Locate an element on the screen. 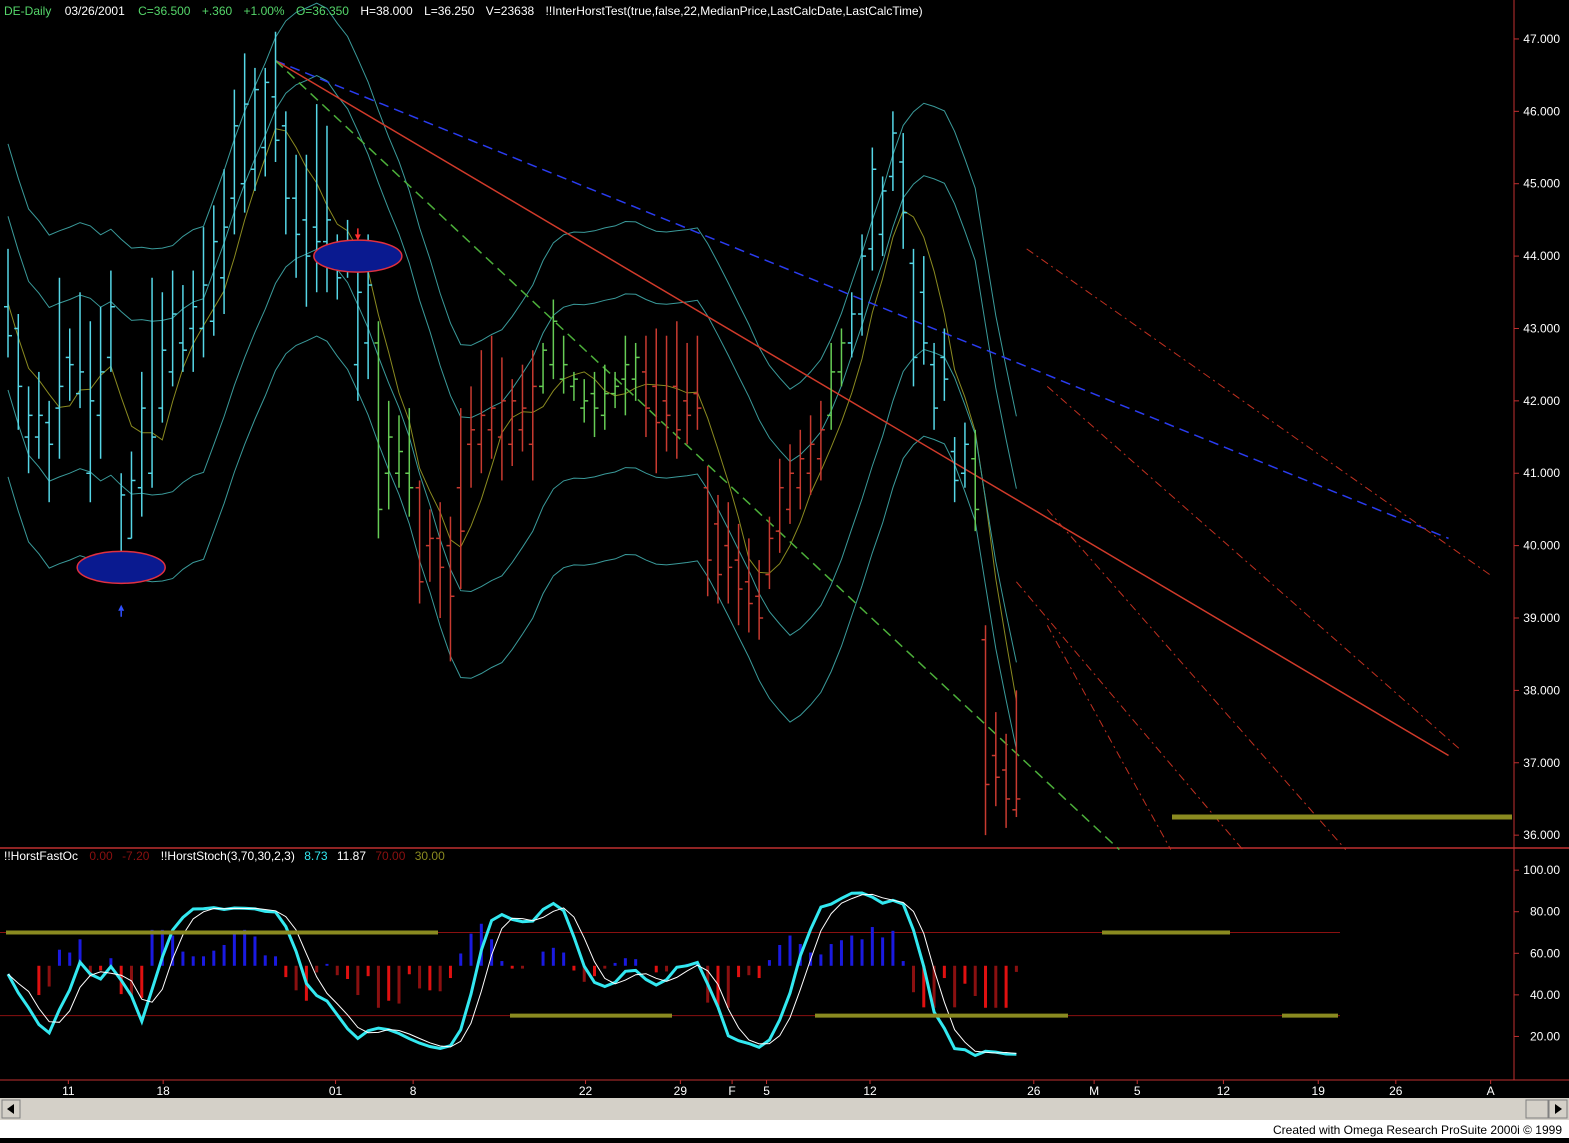  price-tick-label: 37.000 is located at coordinates (1541, 763).